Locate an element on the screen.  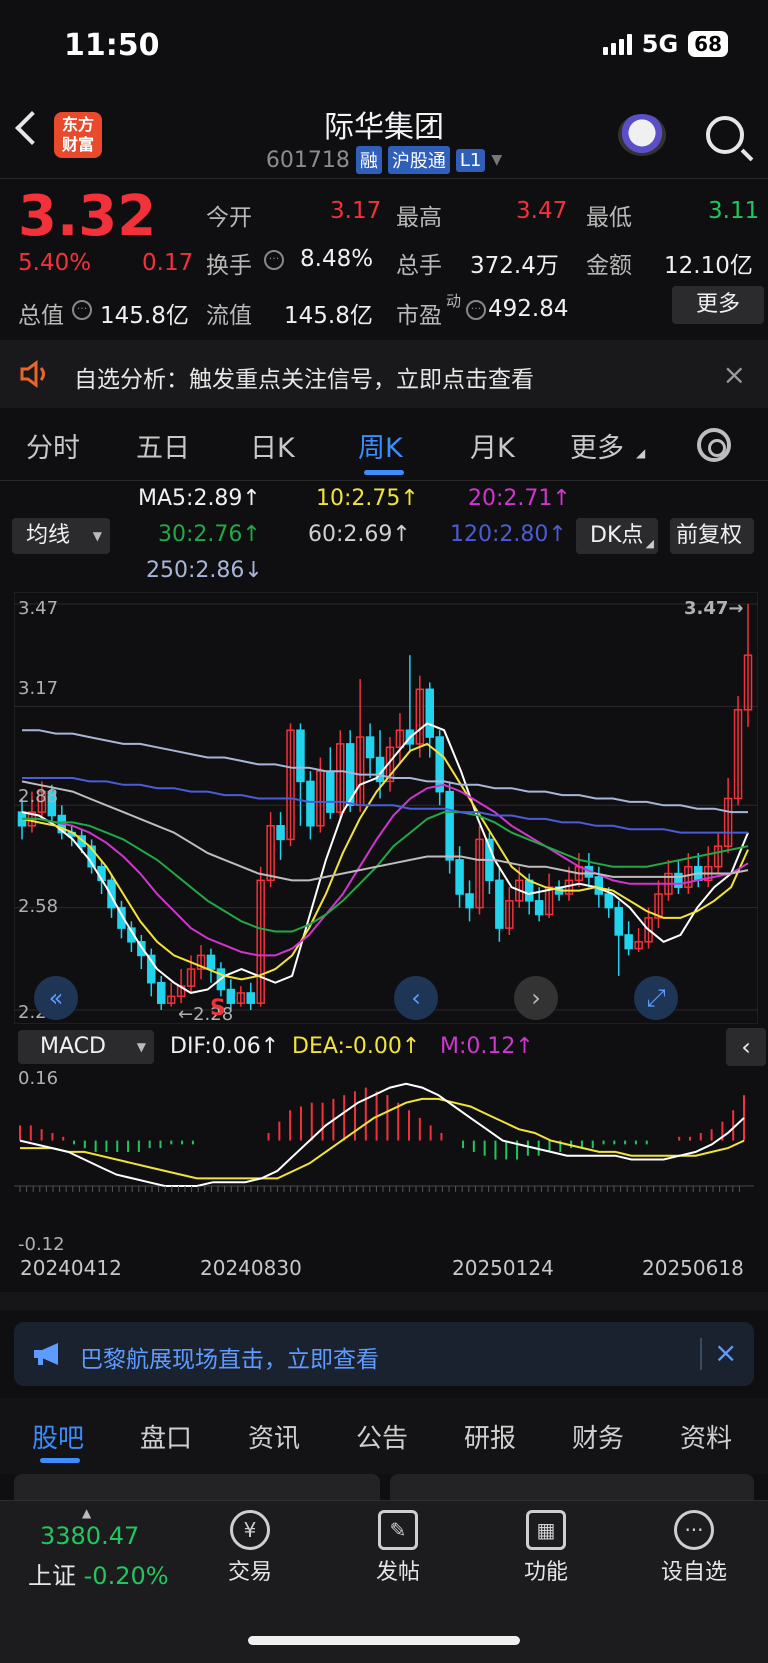
dk-point-button: DK点 ◢ is located at coordinates (617, 536).